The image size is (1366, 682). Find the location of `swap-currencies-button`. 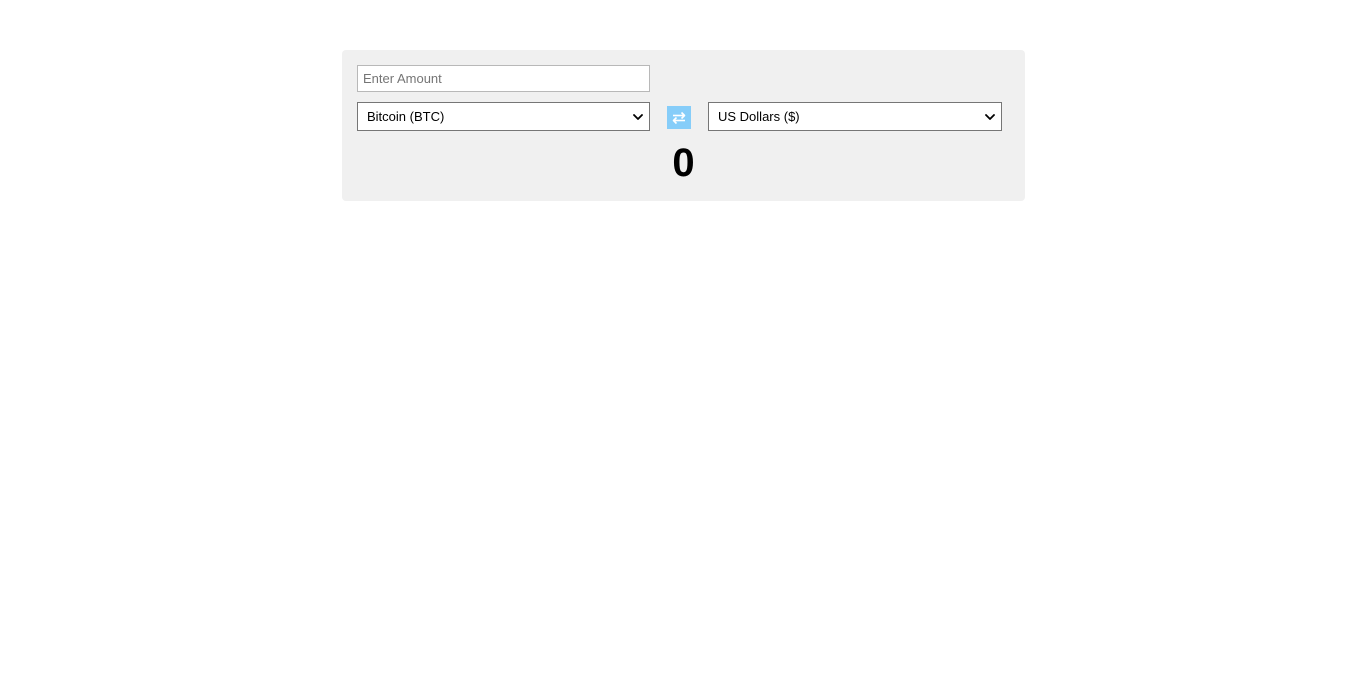

swap-currencies-button is located at coordinates (679, 117).